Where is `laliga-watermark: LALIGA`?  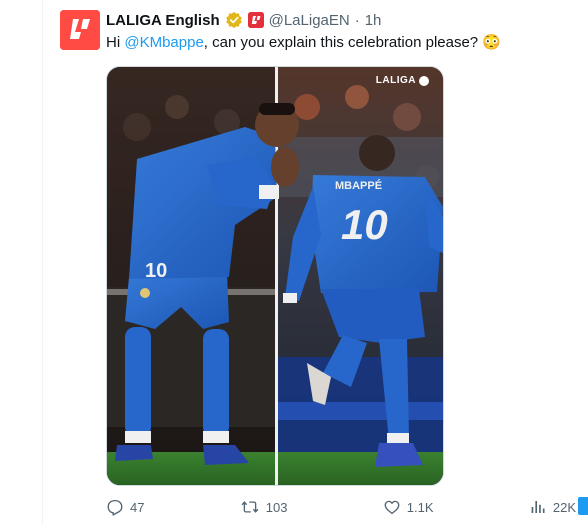 laliga-watermark: LALIGA is located at coordinates (402, 80).